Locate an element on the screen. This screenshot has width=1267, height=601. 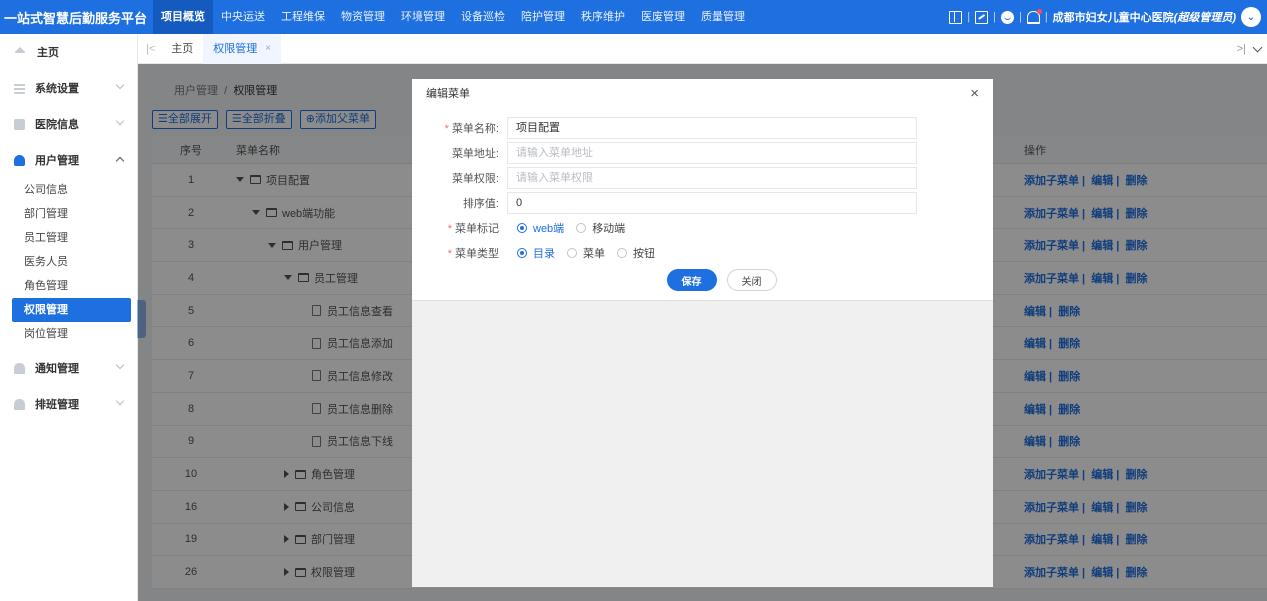
menu-type-option: 菜单 is located at coordinates (586, 253).